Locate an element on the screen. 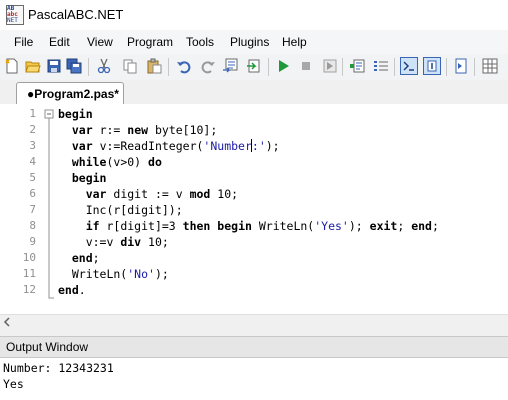 This screenshot has width=508, height=400. scroll-left-arrow-icon is located at coordinates (7, 322).